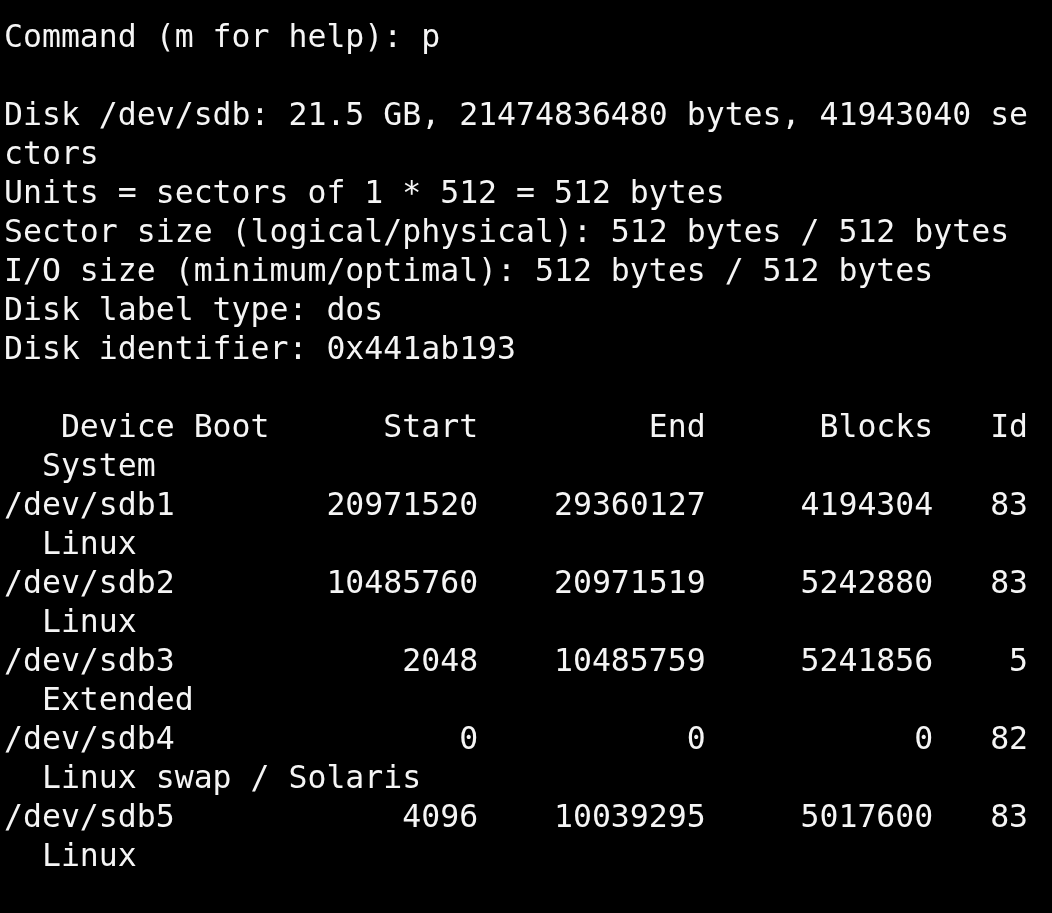  I want to click on terminal-line: Linux swap / Solaris, so click(231, 777).